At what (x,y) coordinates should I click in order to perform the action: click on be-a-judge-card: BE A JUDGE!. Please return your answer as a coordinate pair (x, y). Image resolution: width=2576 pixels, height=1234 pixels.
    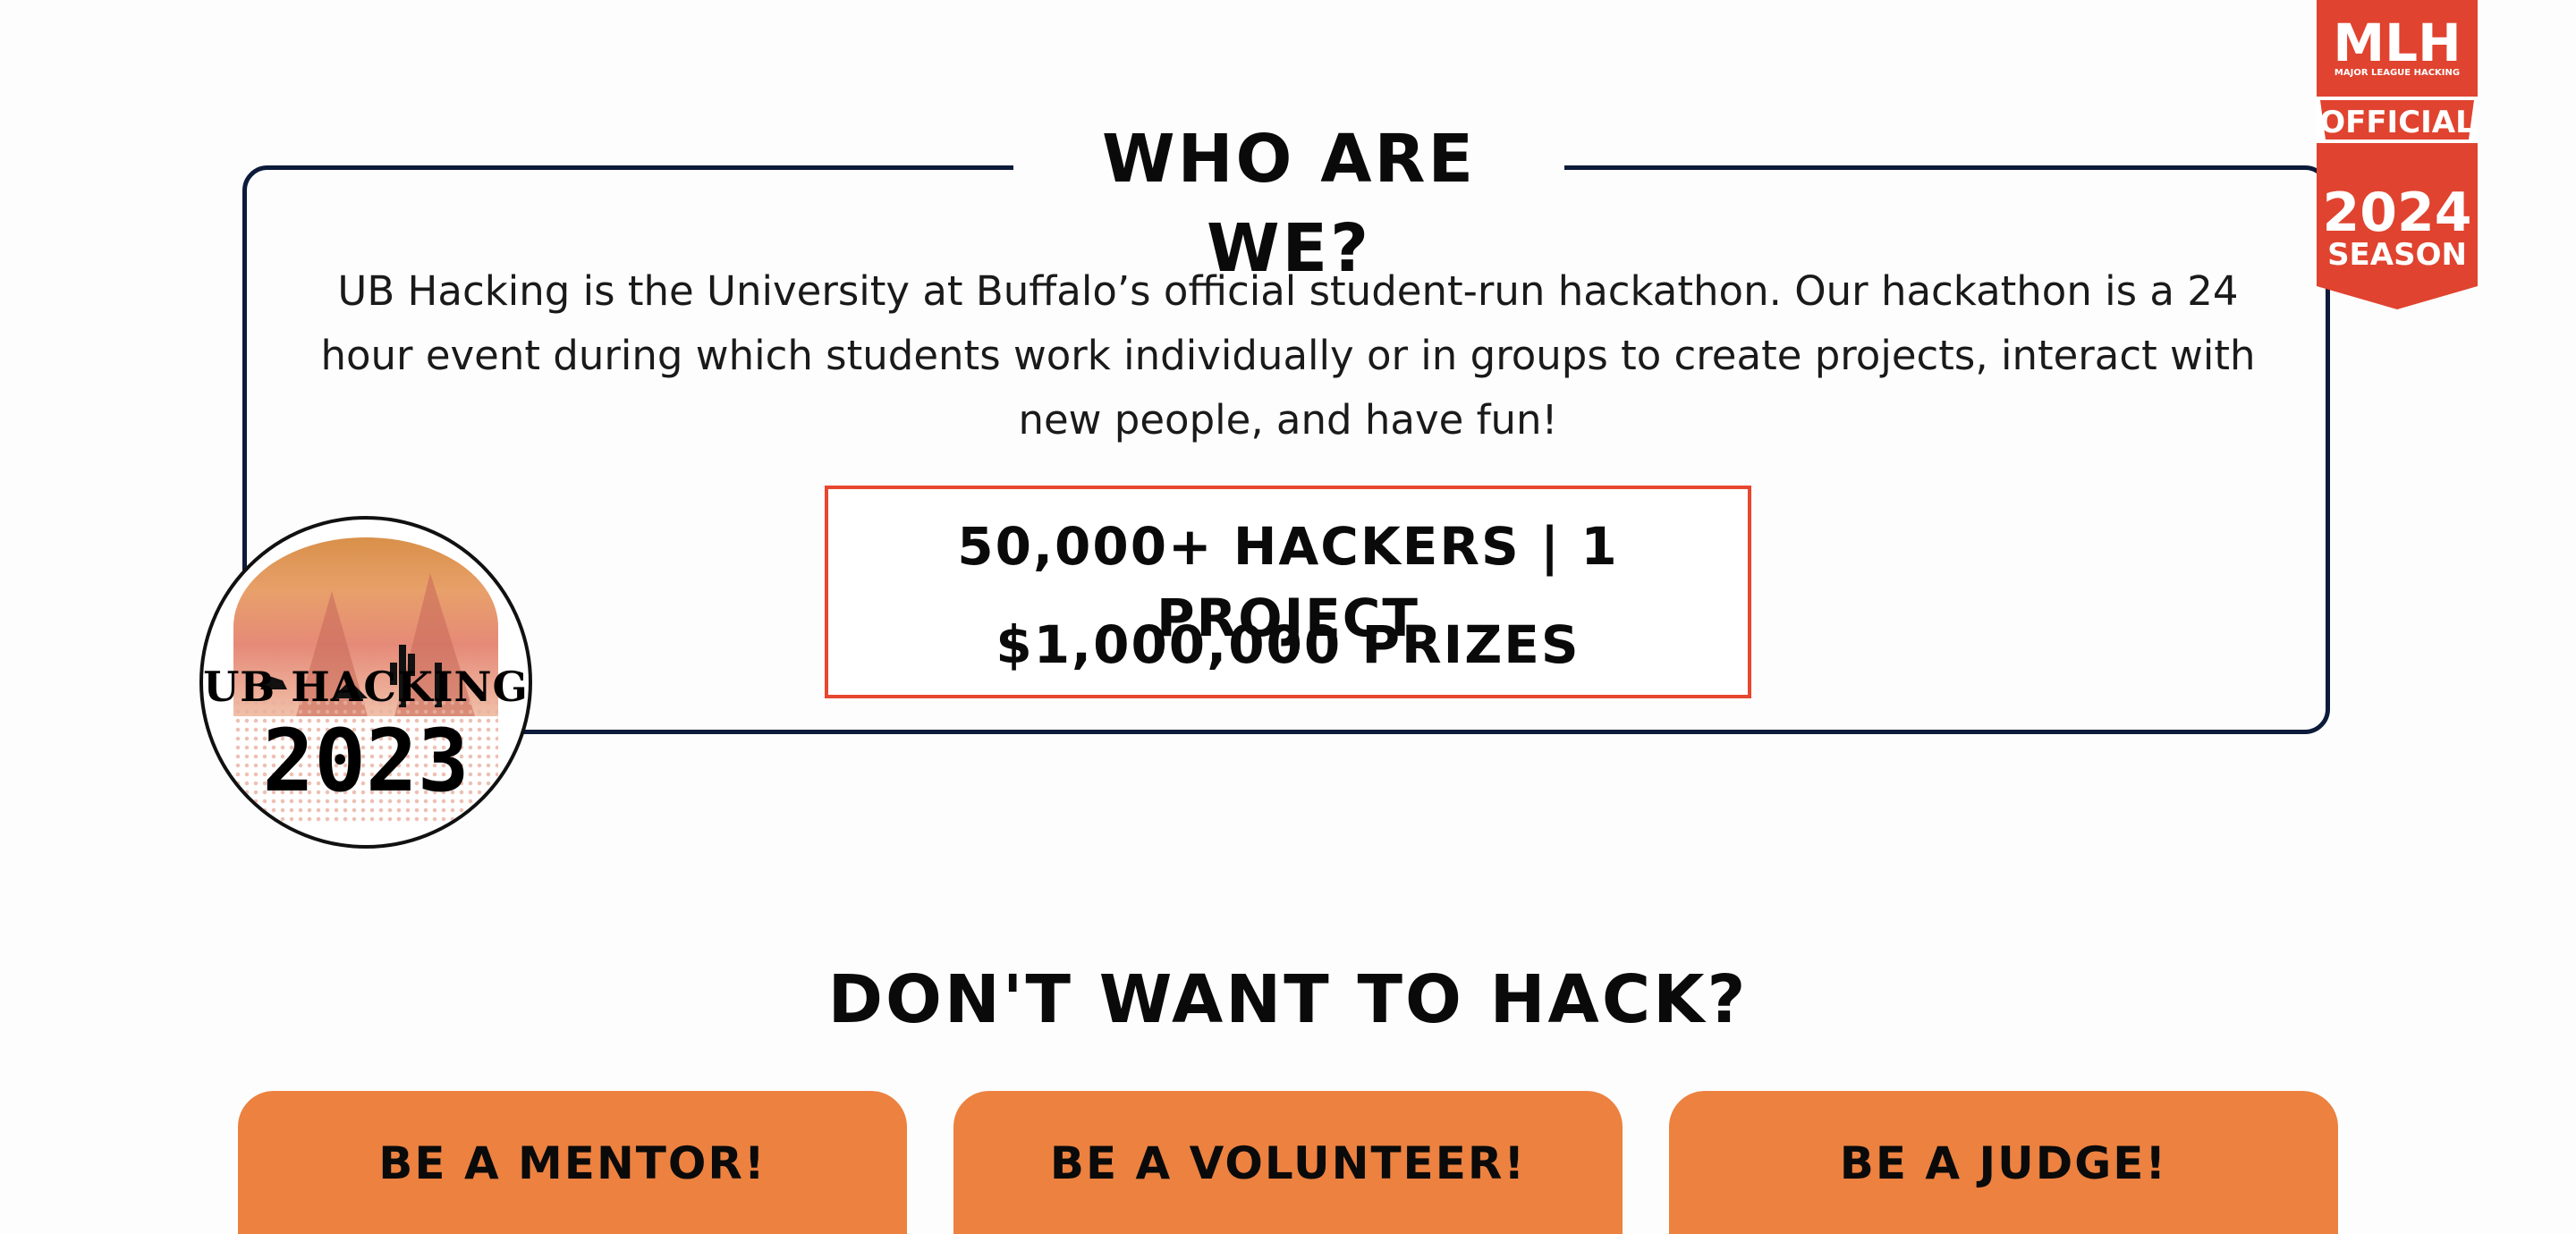
    Looking at the image, I should click on (2003, 1162).